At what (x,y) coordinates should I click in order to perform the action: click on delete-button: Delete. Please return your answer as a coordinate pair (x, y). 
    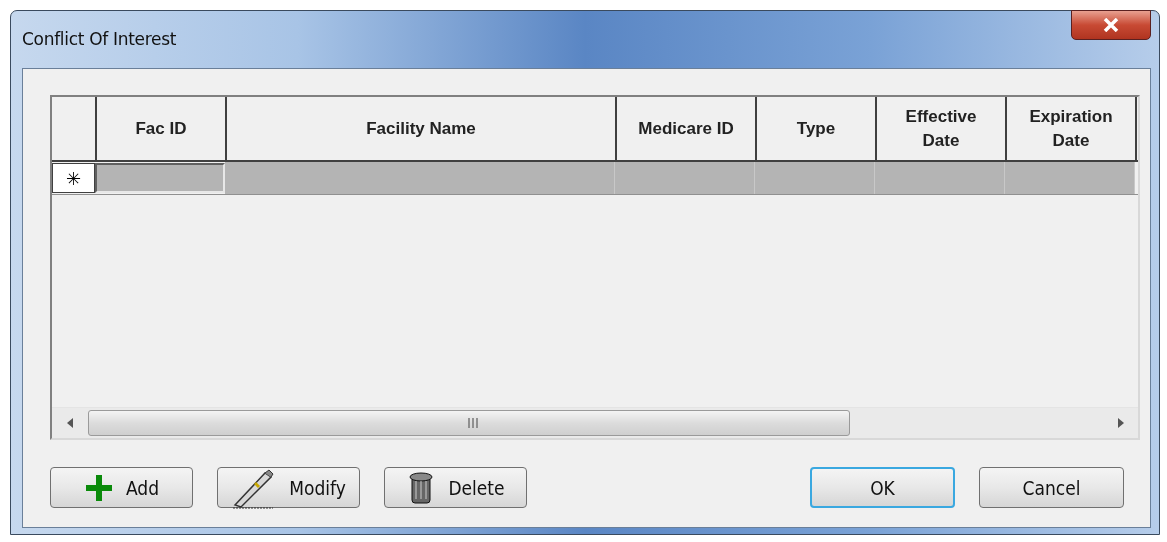
    Looking at the image, I should click on (455, 487).